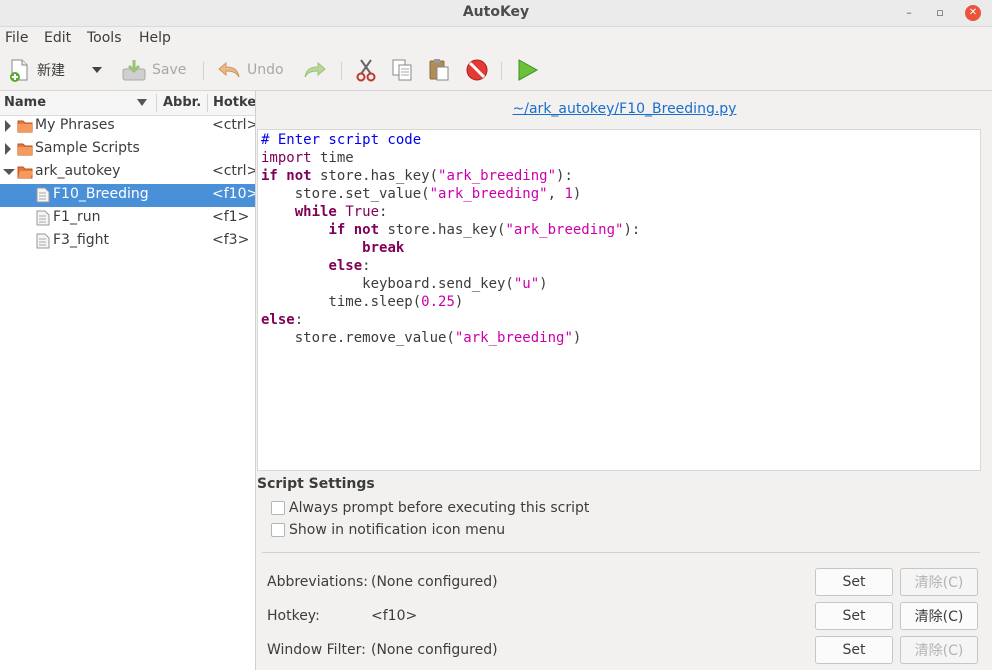 Image resolution: width=992 pixels, height=670 pixels. Describe the element at coordinates (434, 650) in the screenshot. I see `window-filter-value: (None configured)` at that location.